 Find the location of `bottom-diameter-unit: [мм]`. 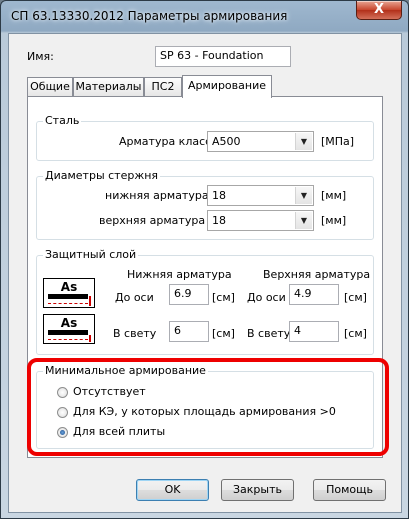

bottom-diameter-unit: [мм] is located at coordinates (334, 195).